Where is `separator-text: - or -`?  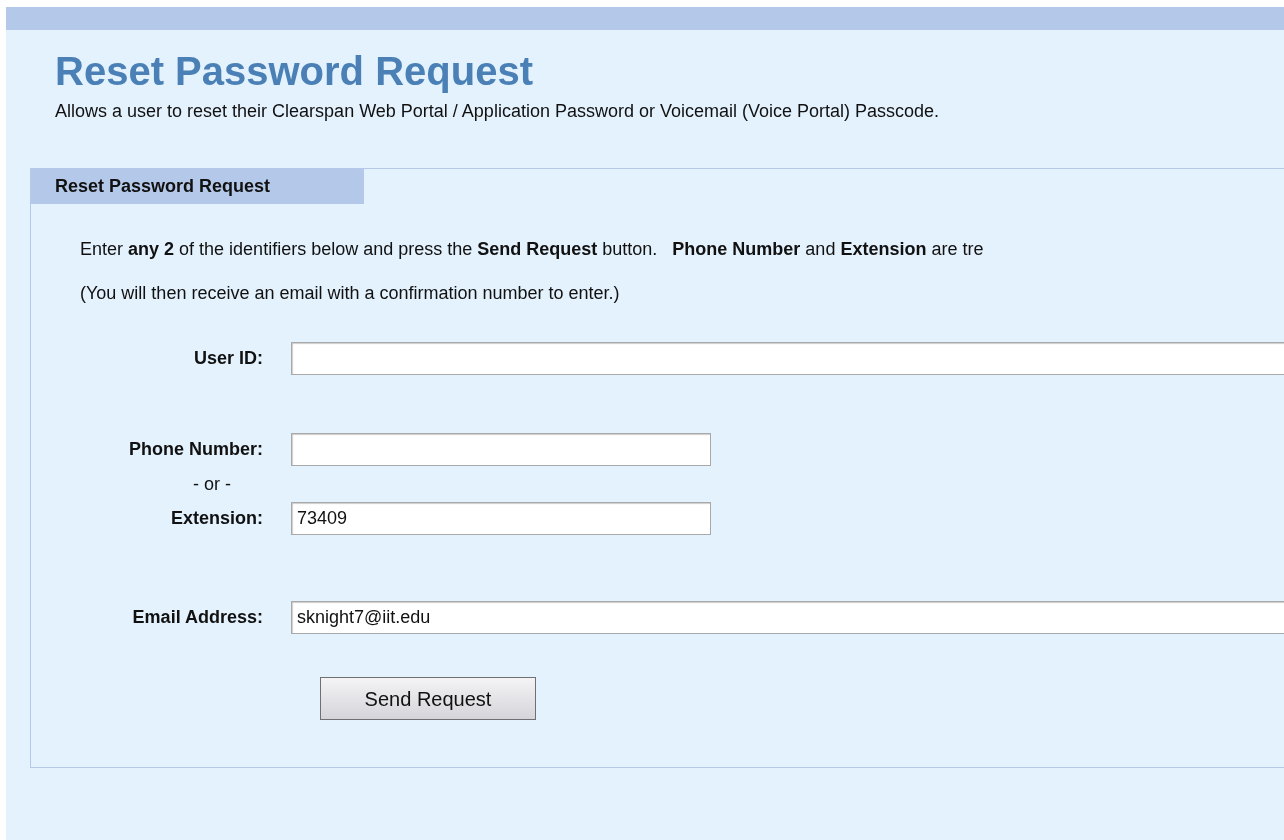 separator-text: - or - is located at coordinates (212, 484).